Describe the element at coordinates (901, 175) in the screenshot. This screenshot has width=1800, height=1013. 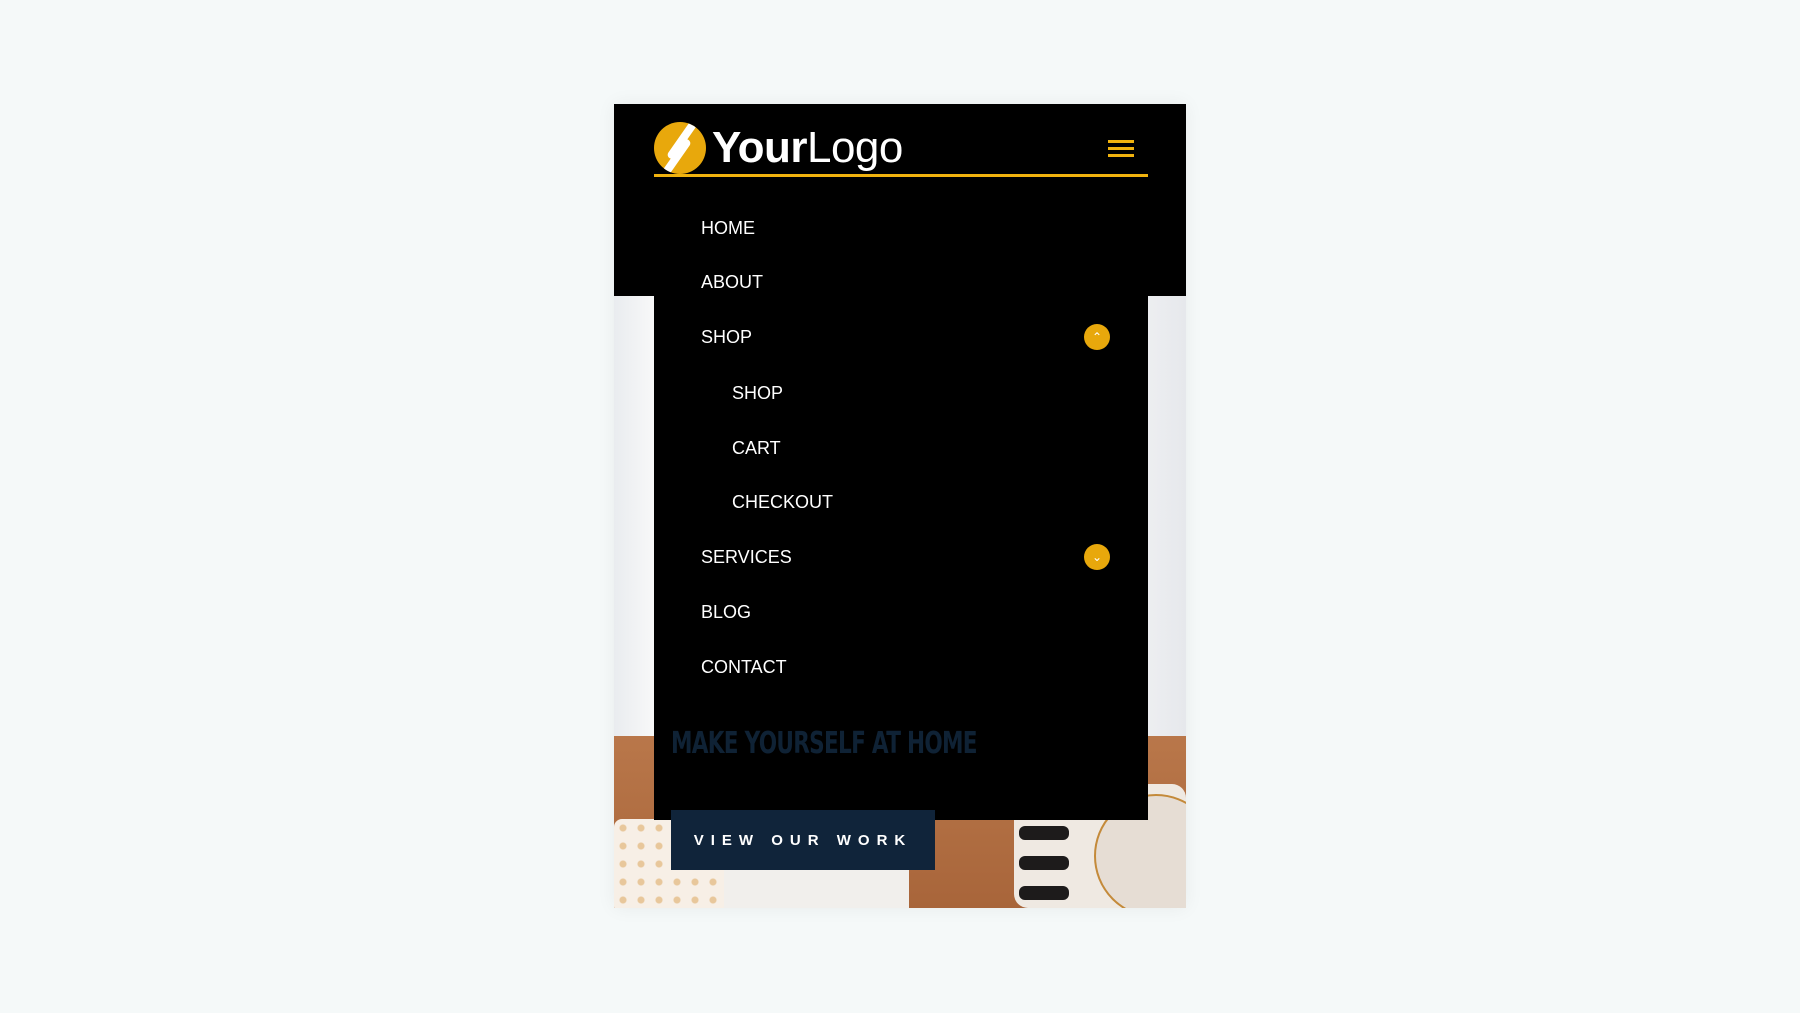
I see `header-divider` at that location.